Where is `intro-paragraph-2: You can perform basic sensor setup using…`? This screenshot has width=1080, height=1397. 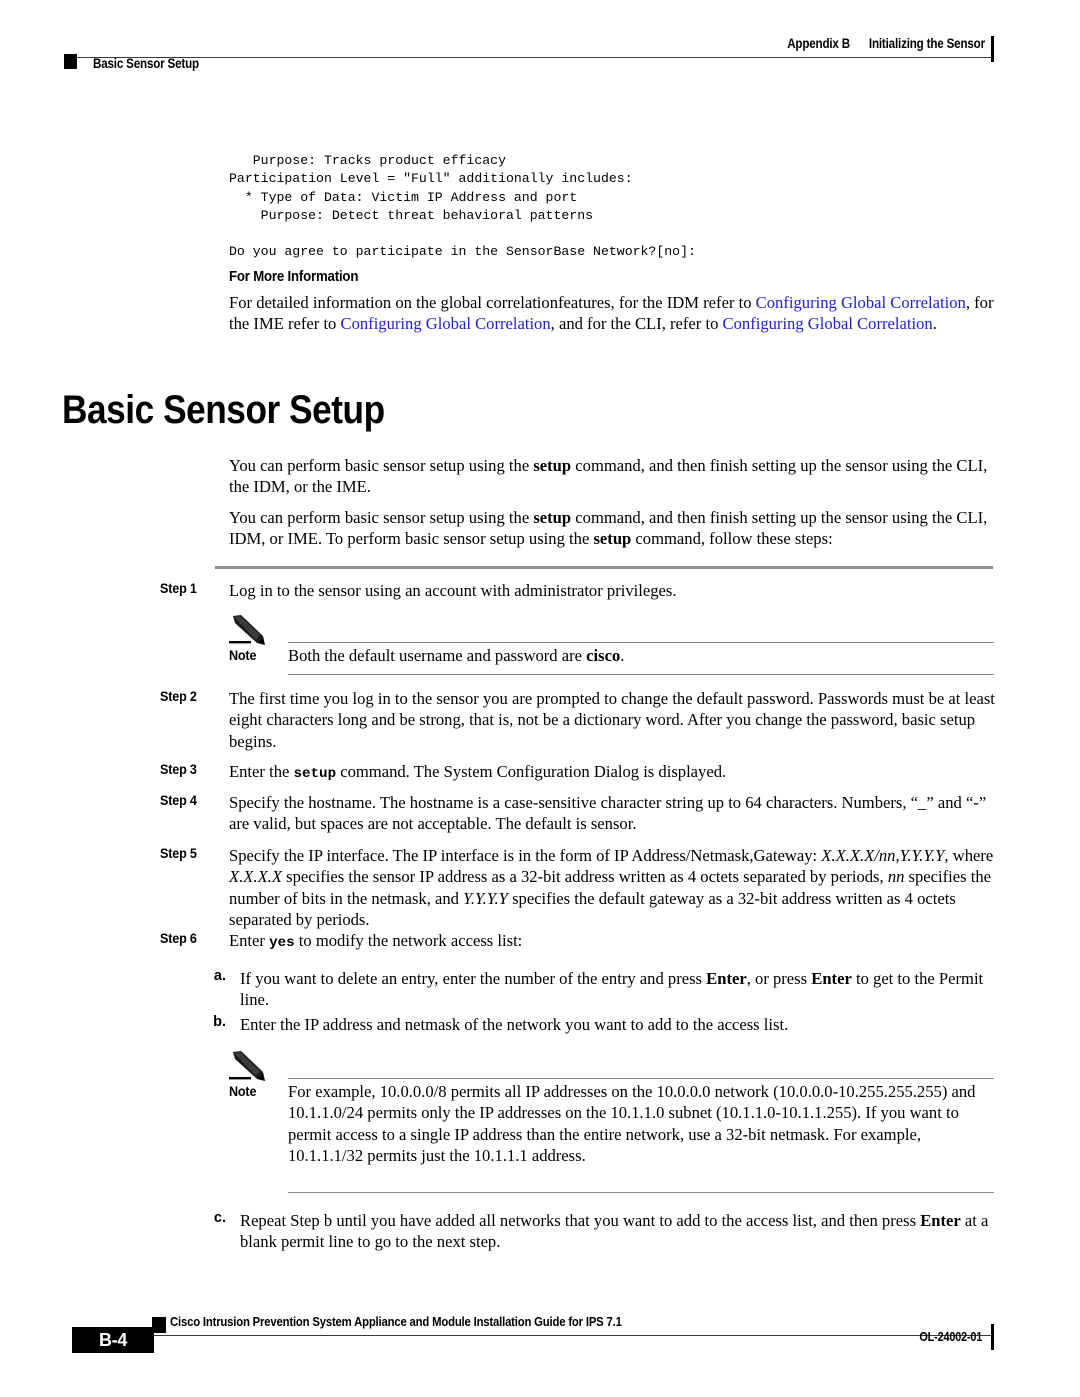
intro-paragraph-2: You can perform basic sensor setup using… is located at coordinates (612, 528).